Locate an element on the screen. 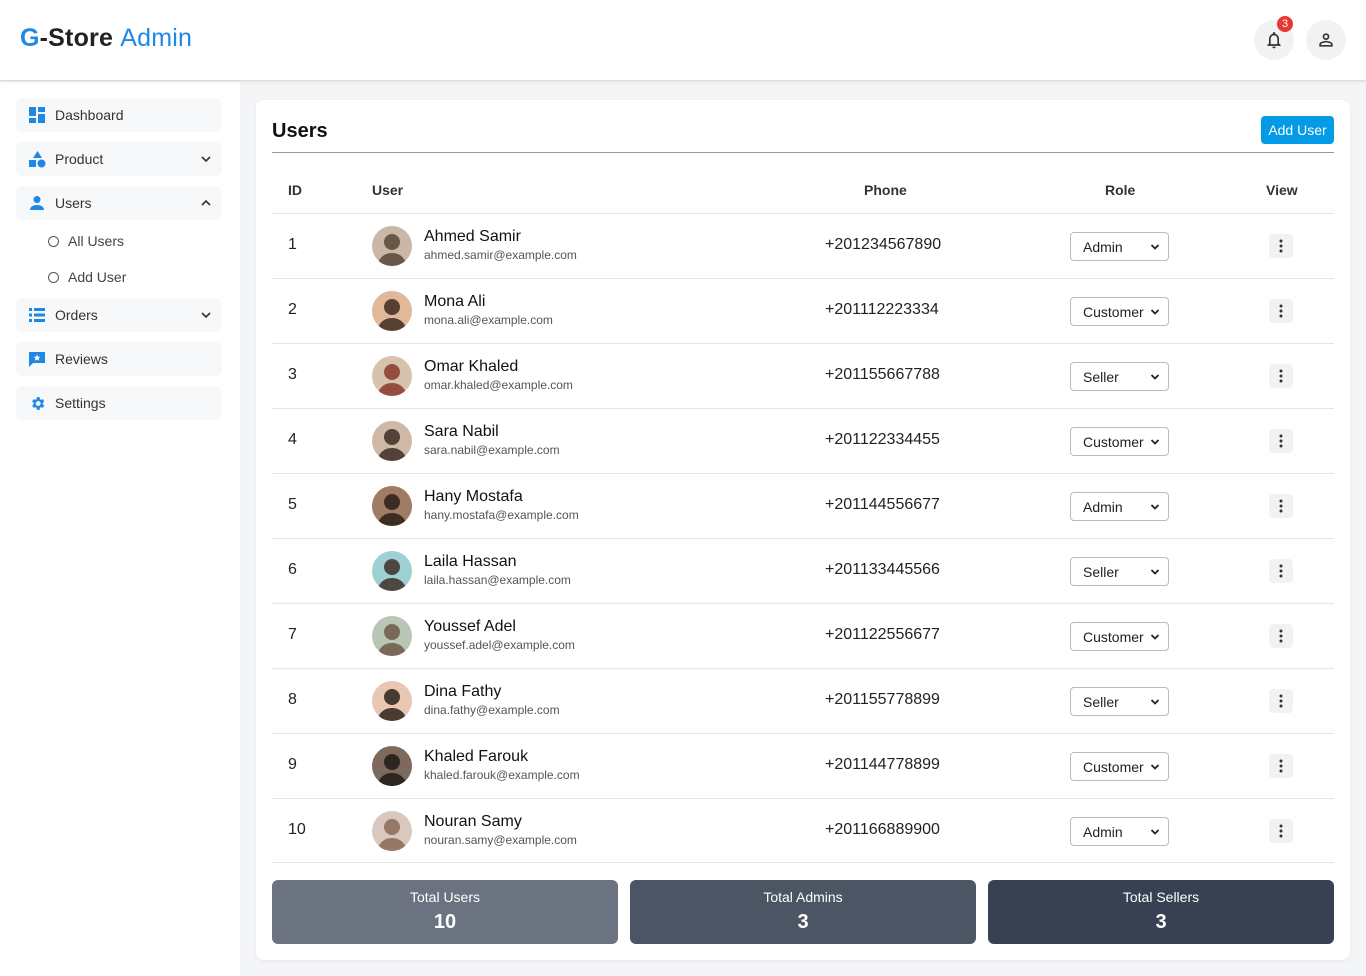 Image resolution: width=1366 pixels, height=976 pixels. user-phone: +201166889900 is located at coordinates (882, 829).